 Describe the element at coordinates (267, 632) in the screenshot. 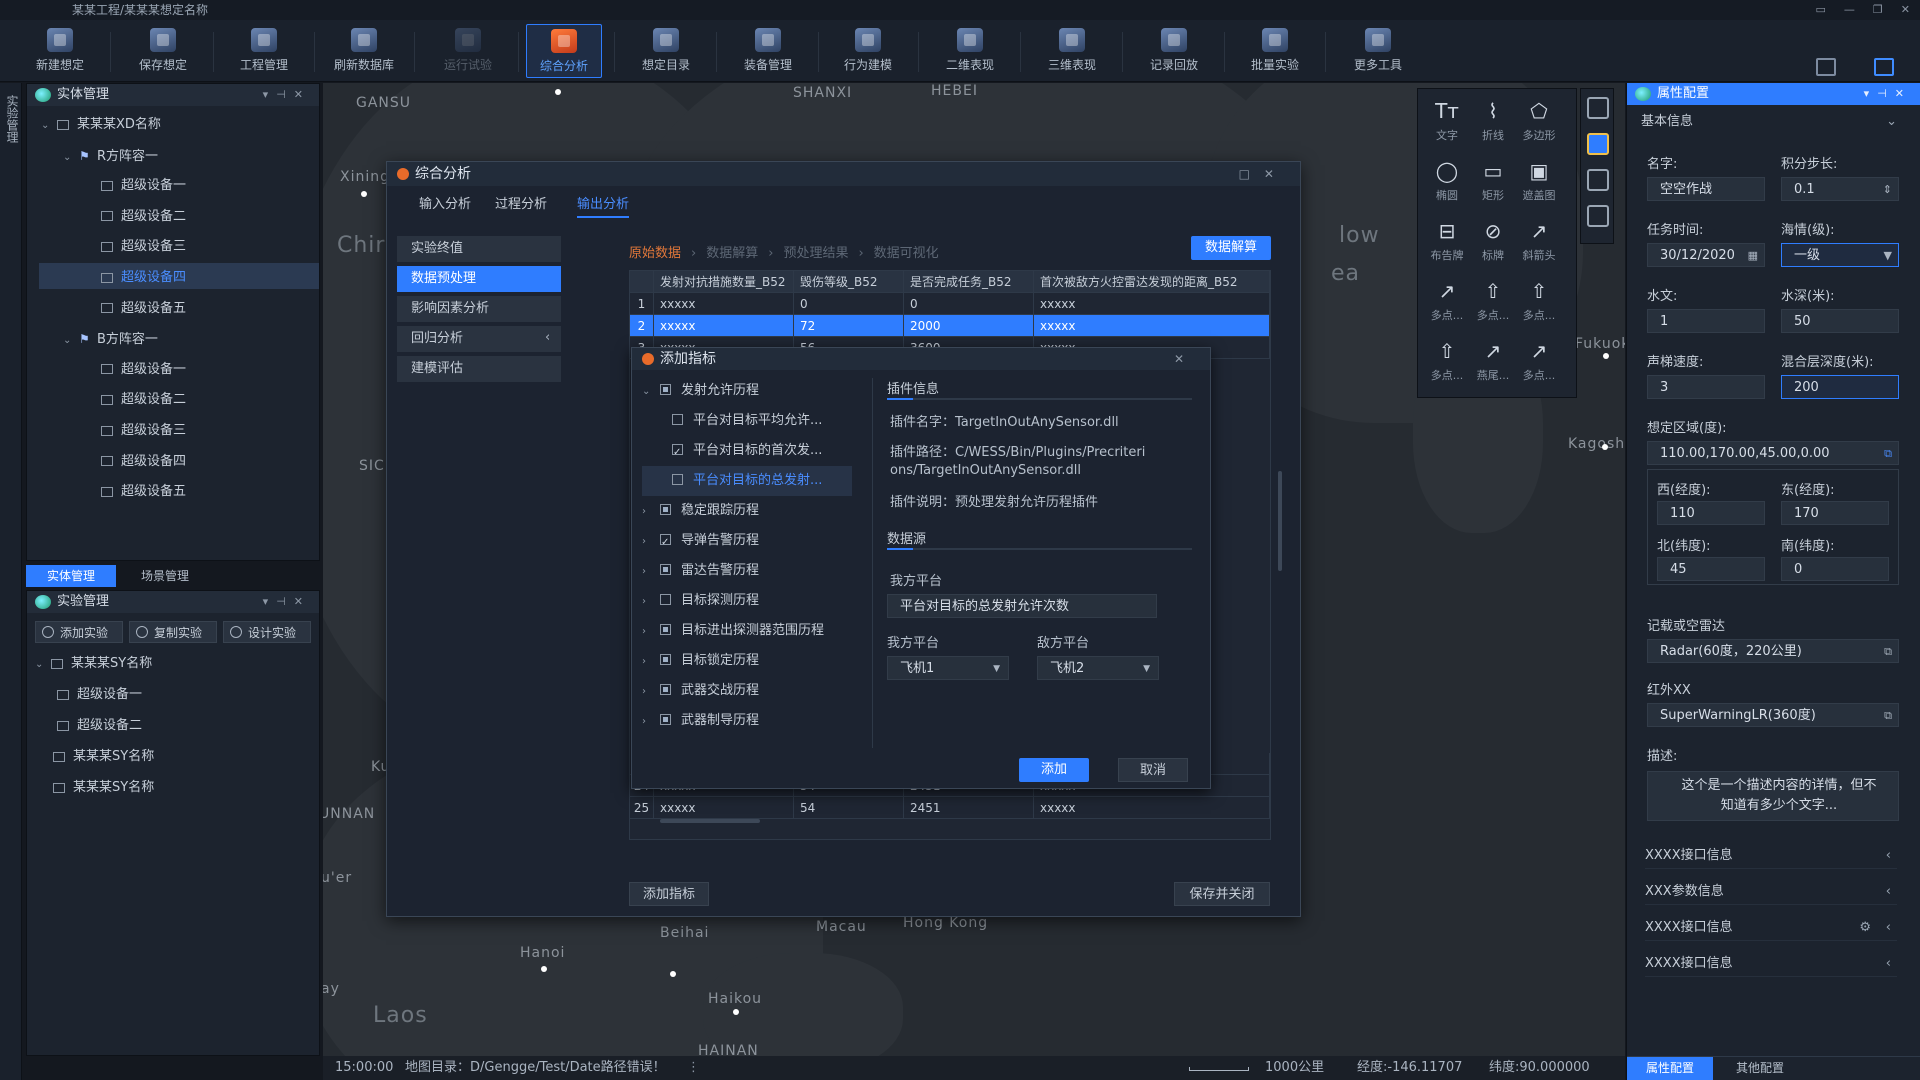

I see `experiment-button-2: 设计实验` at that location.